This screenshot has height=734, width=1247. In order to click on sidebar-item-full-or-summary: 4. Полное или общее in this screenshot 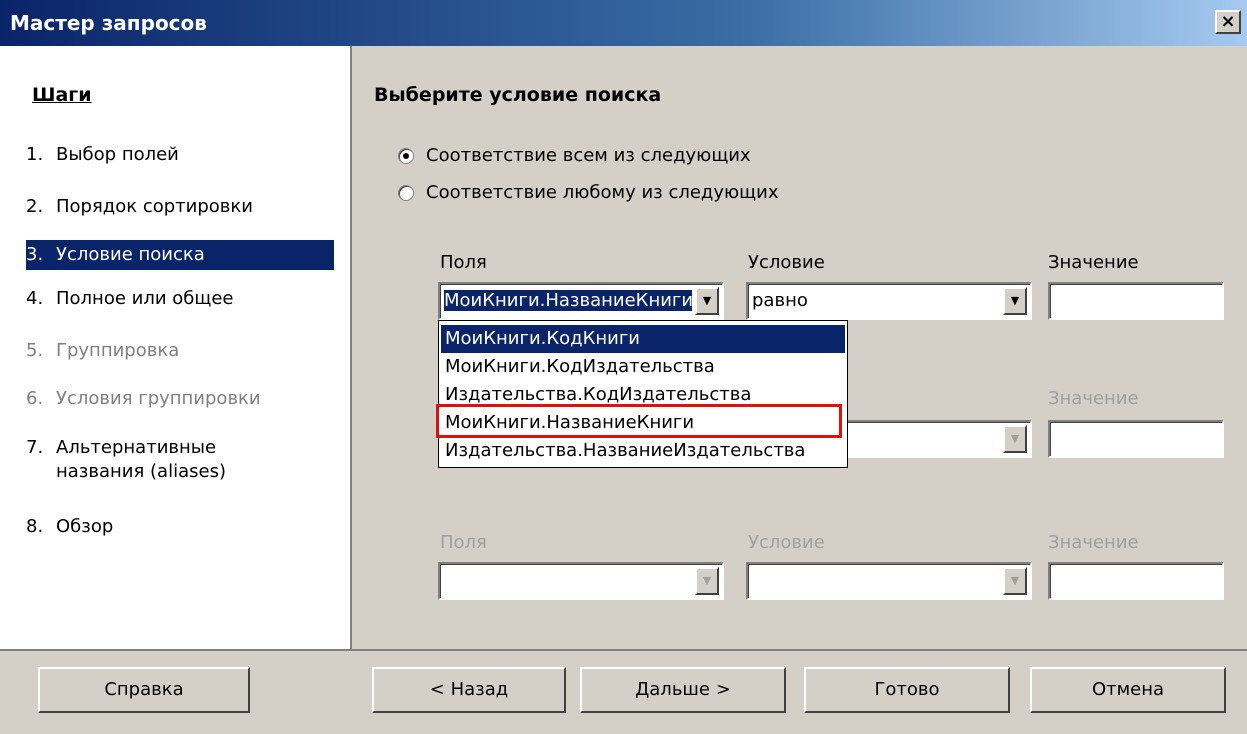, I will do `click(180, 299)`.